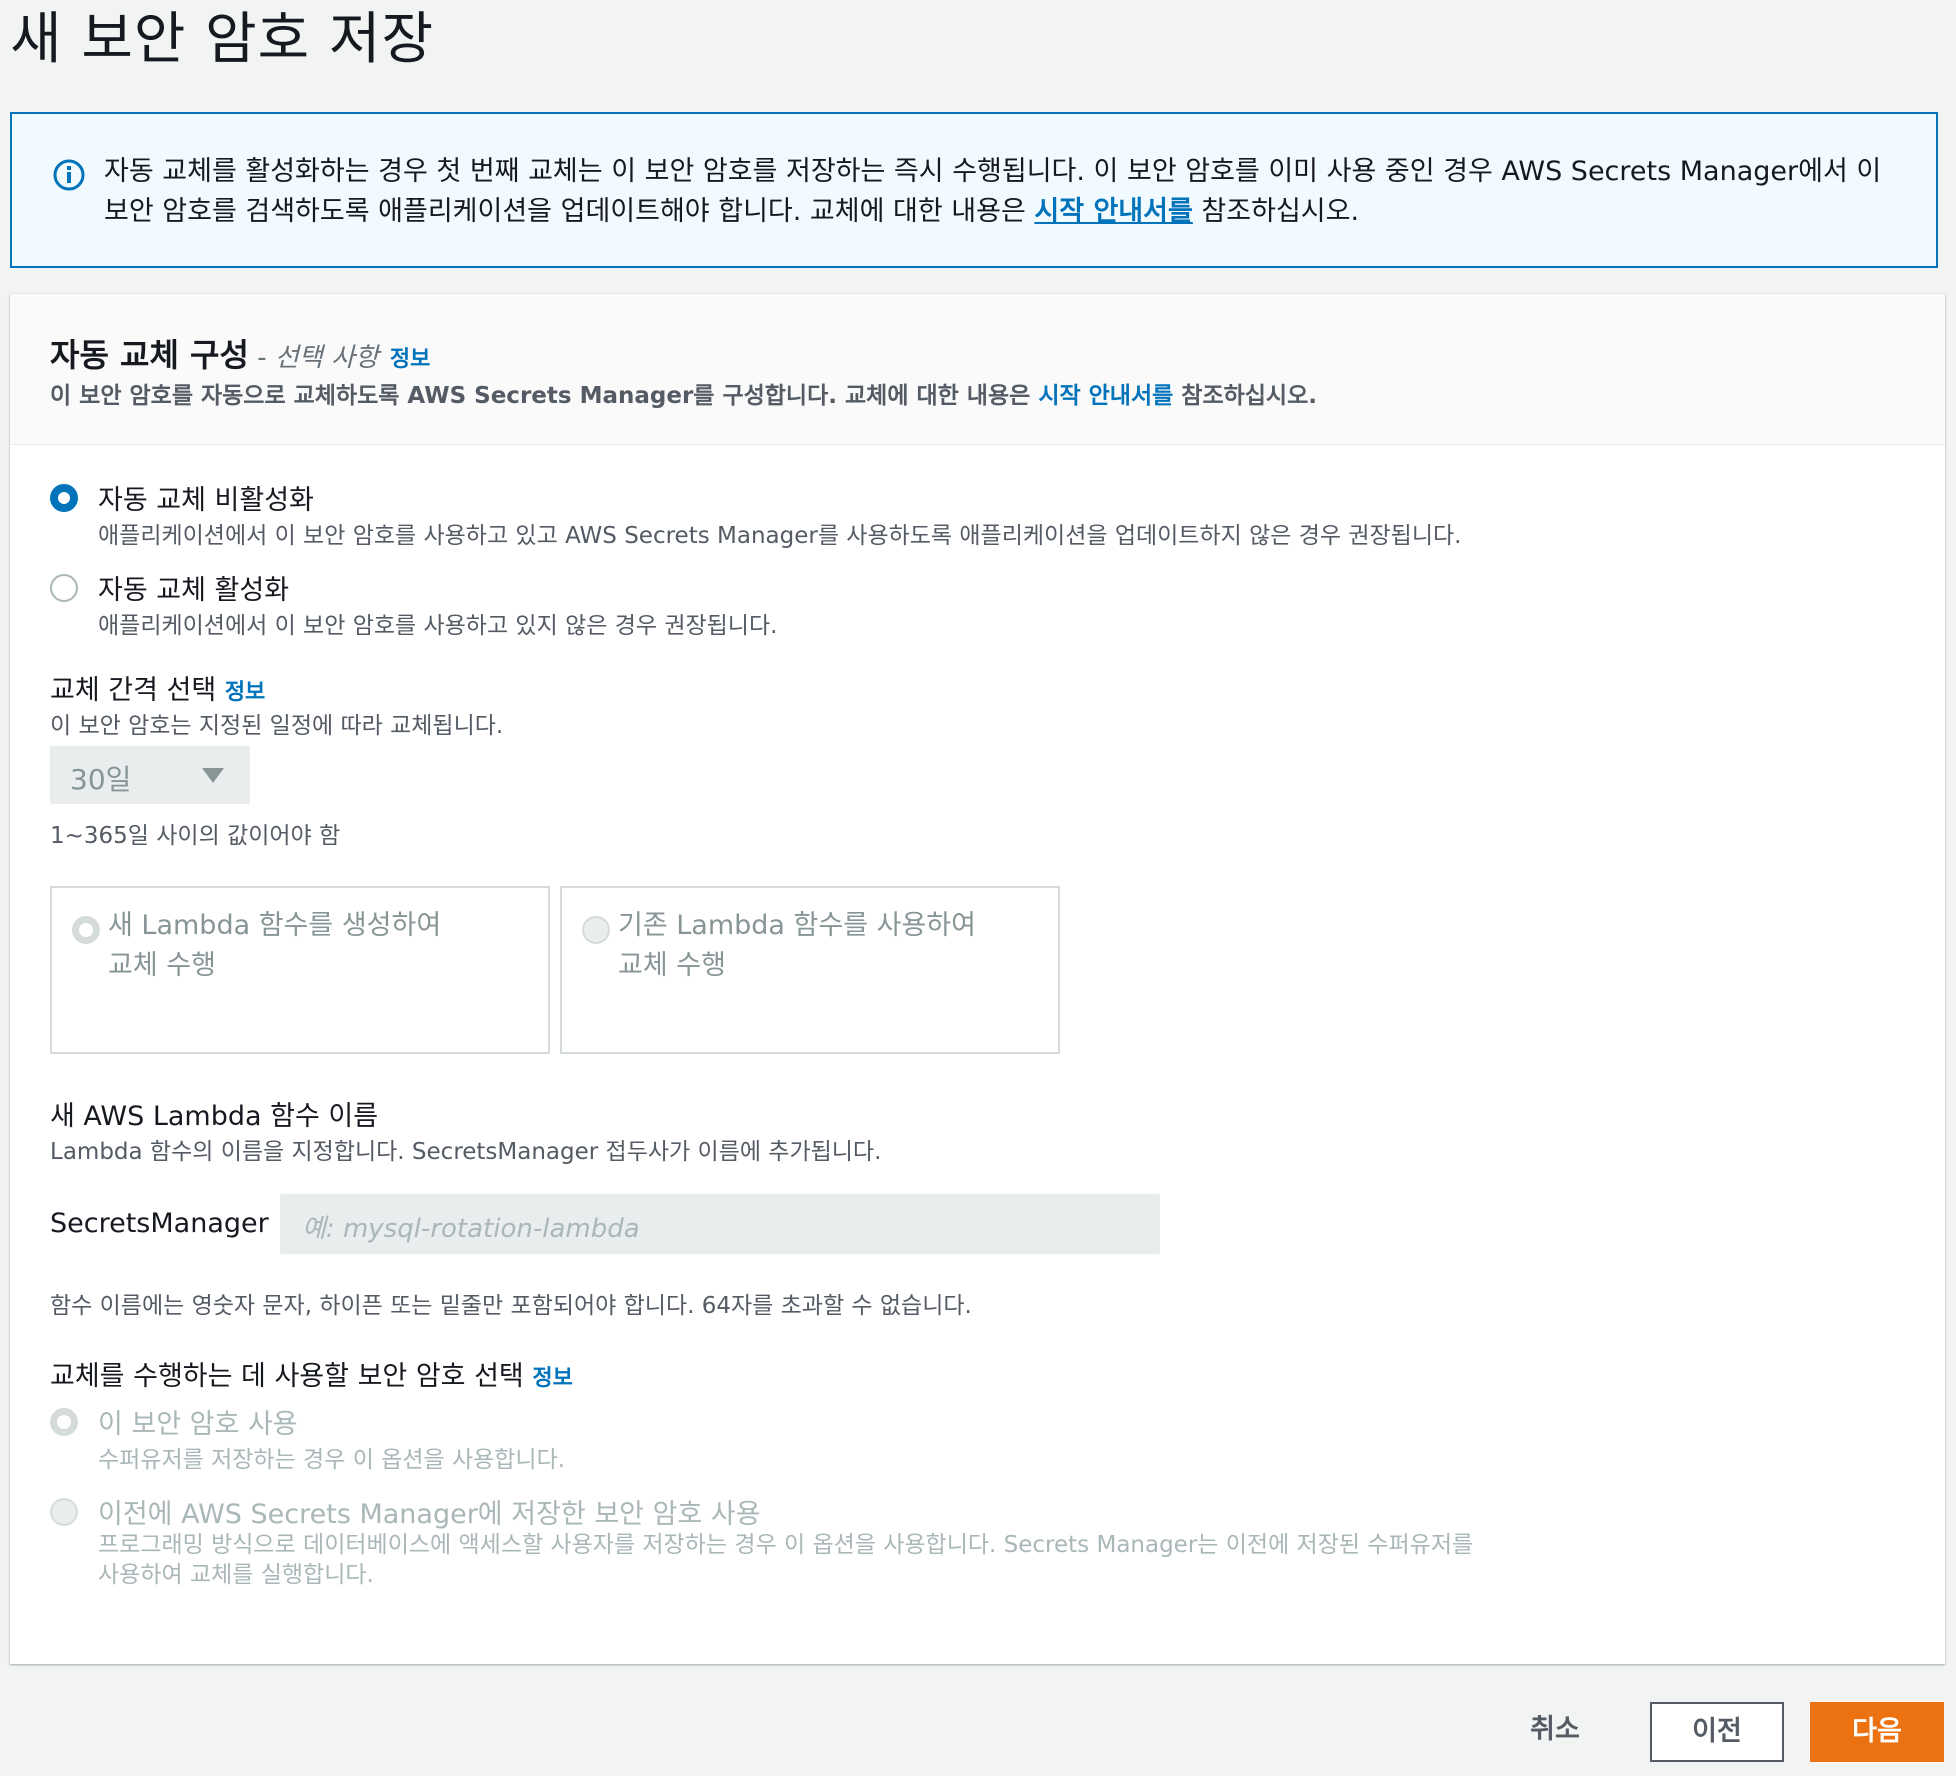  I want to click on radio-existing-lambda, so click(596, 930).